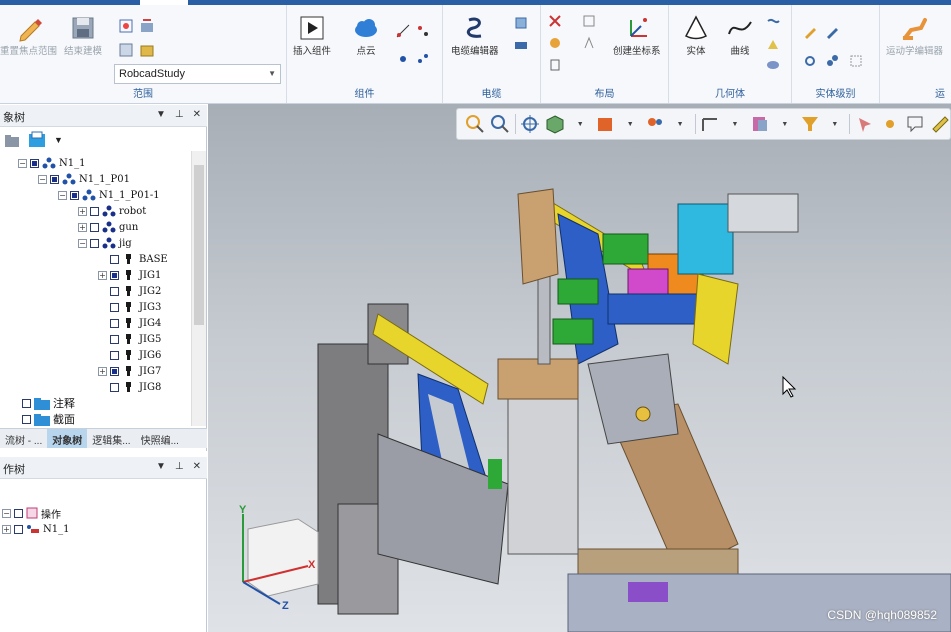 Image resolution: width=951 pixels, height=632 pixels. What do you see at coordinates (105, 243) in the screenshot?
I see `tree-node: − jig` at bounding box center [105, 243].